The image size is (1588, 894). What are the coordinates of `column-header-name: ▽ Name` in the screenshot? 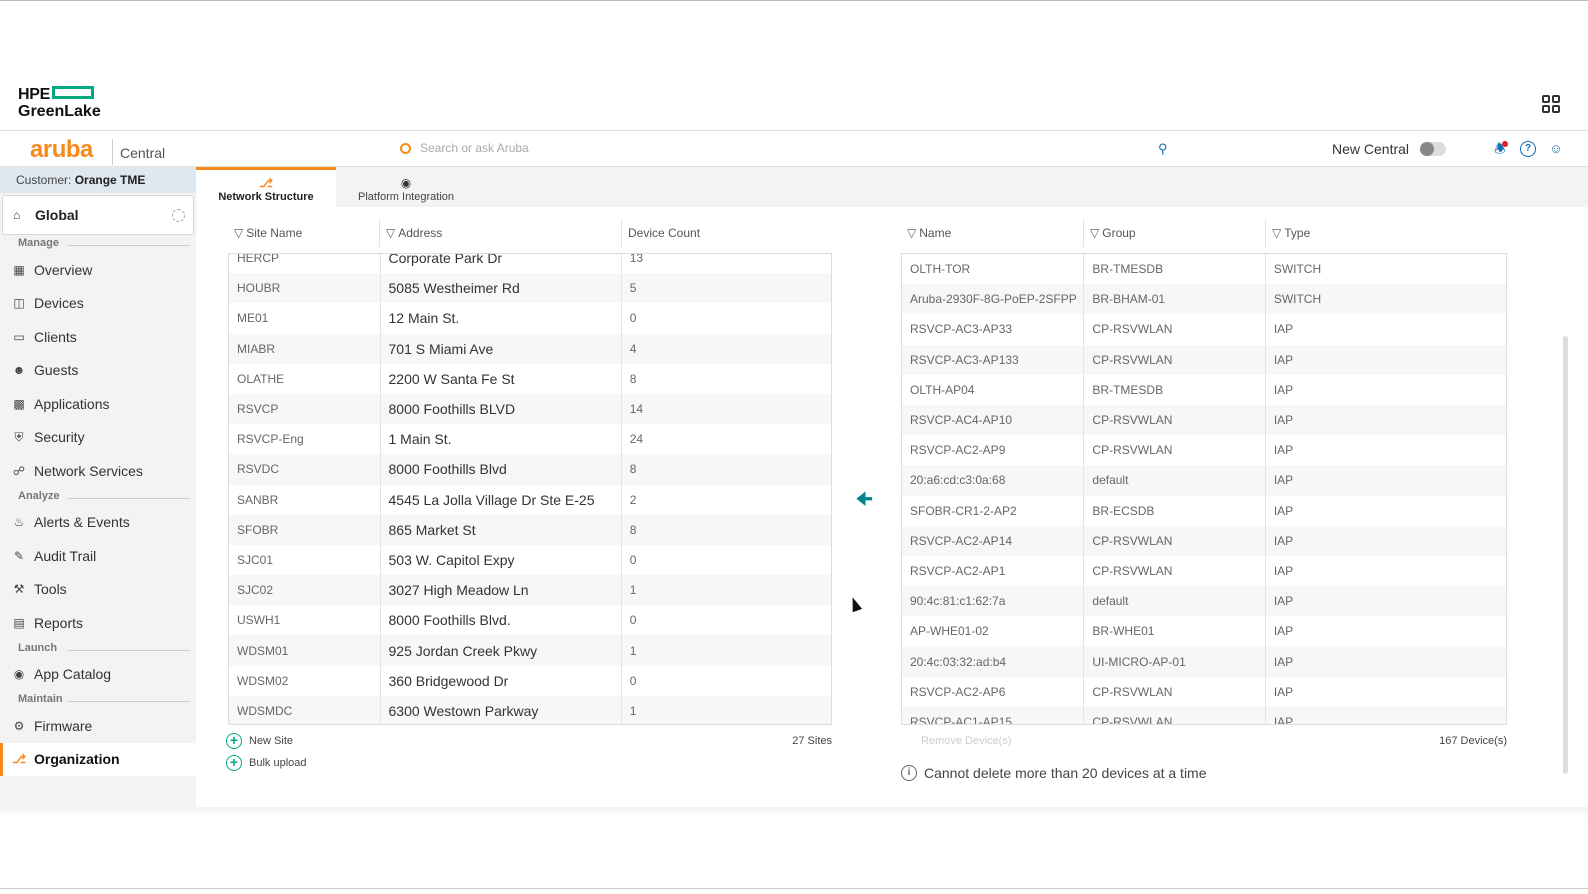 It's located at (992, 233).